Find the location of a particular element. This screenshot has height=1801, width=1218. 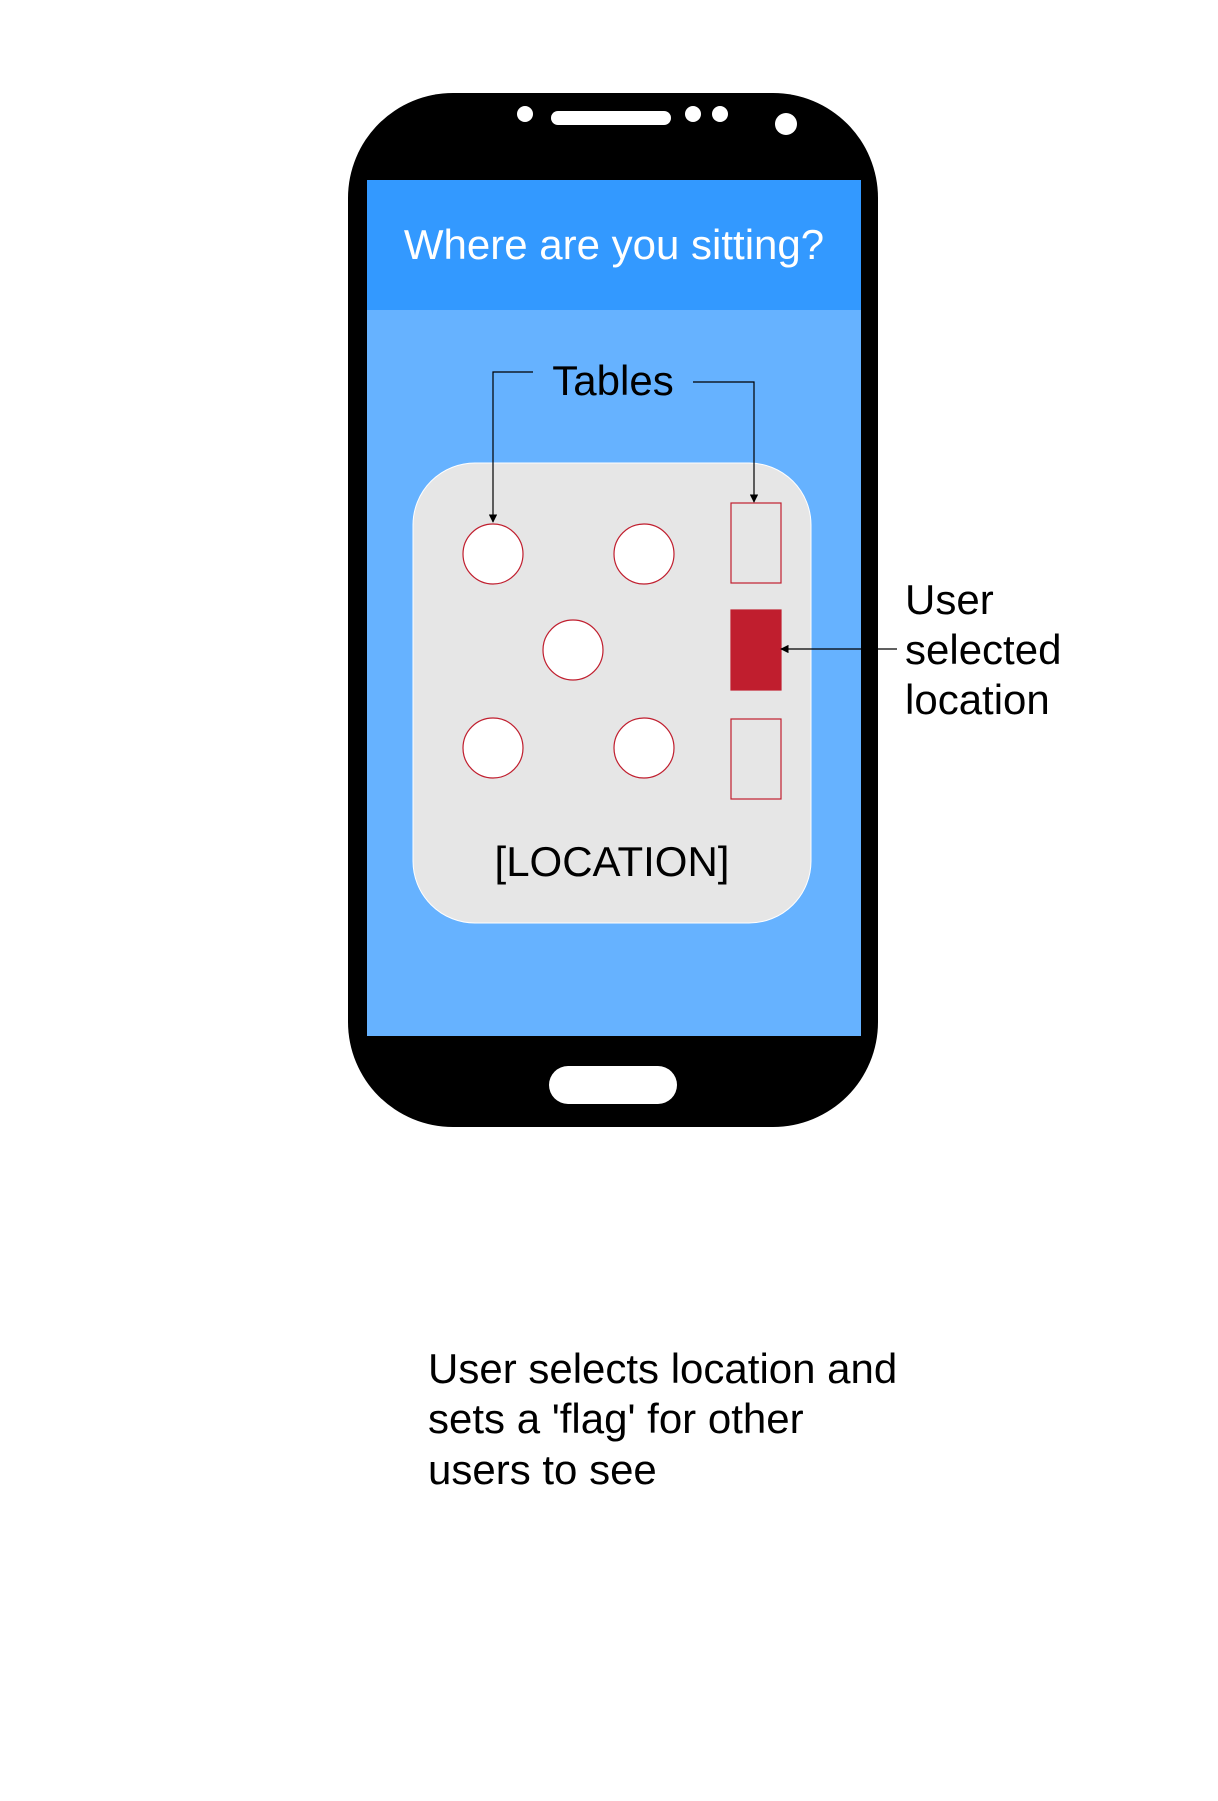

location-label: [LOCATION] is located at coordinates (612, 861).